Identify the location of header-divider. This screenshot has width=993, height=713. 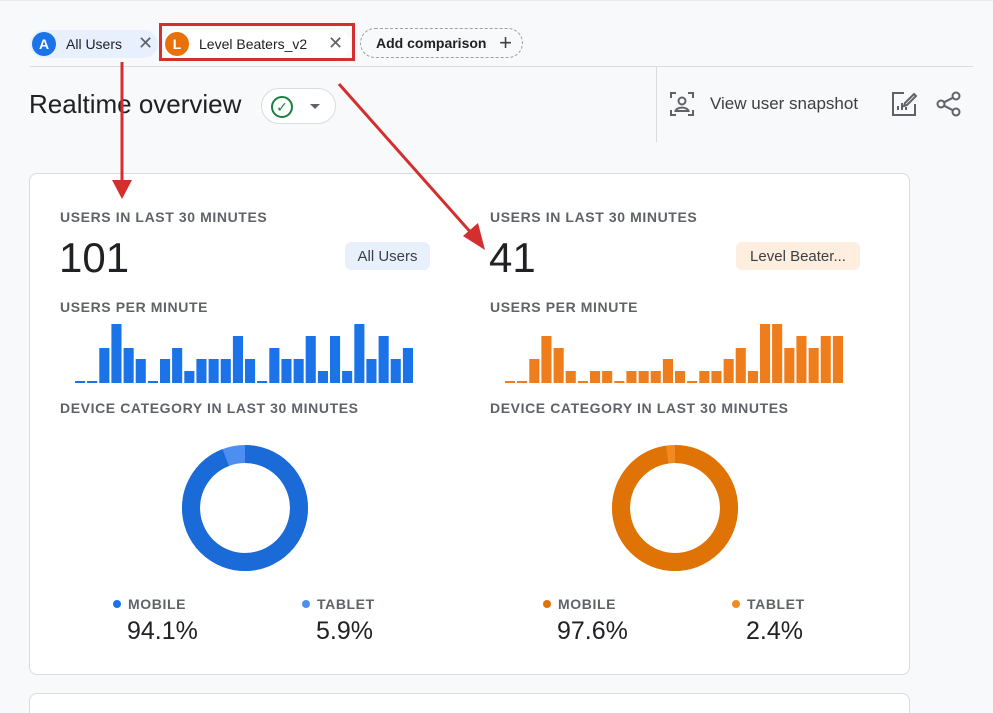
(501, 66).